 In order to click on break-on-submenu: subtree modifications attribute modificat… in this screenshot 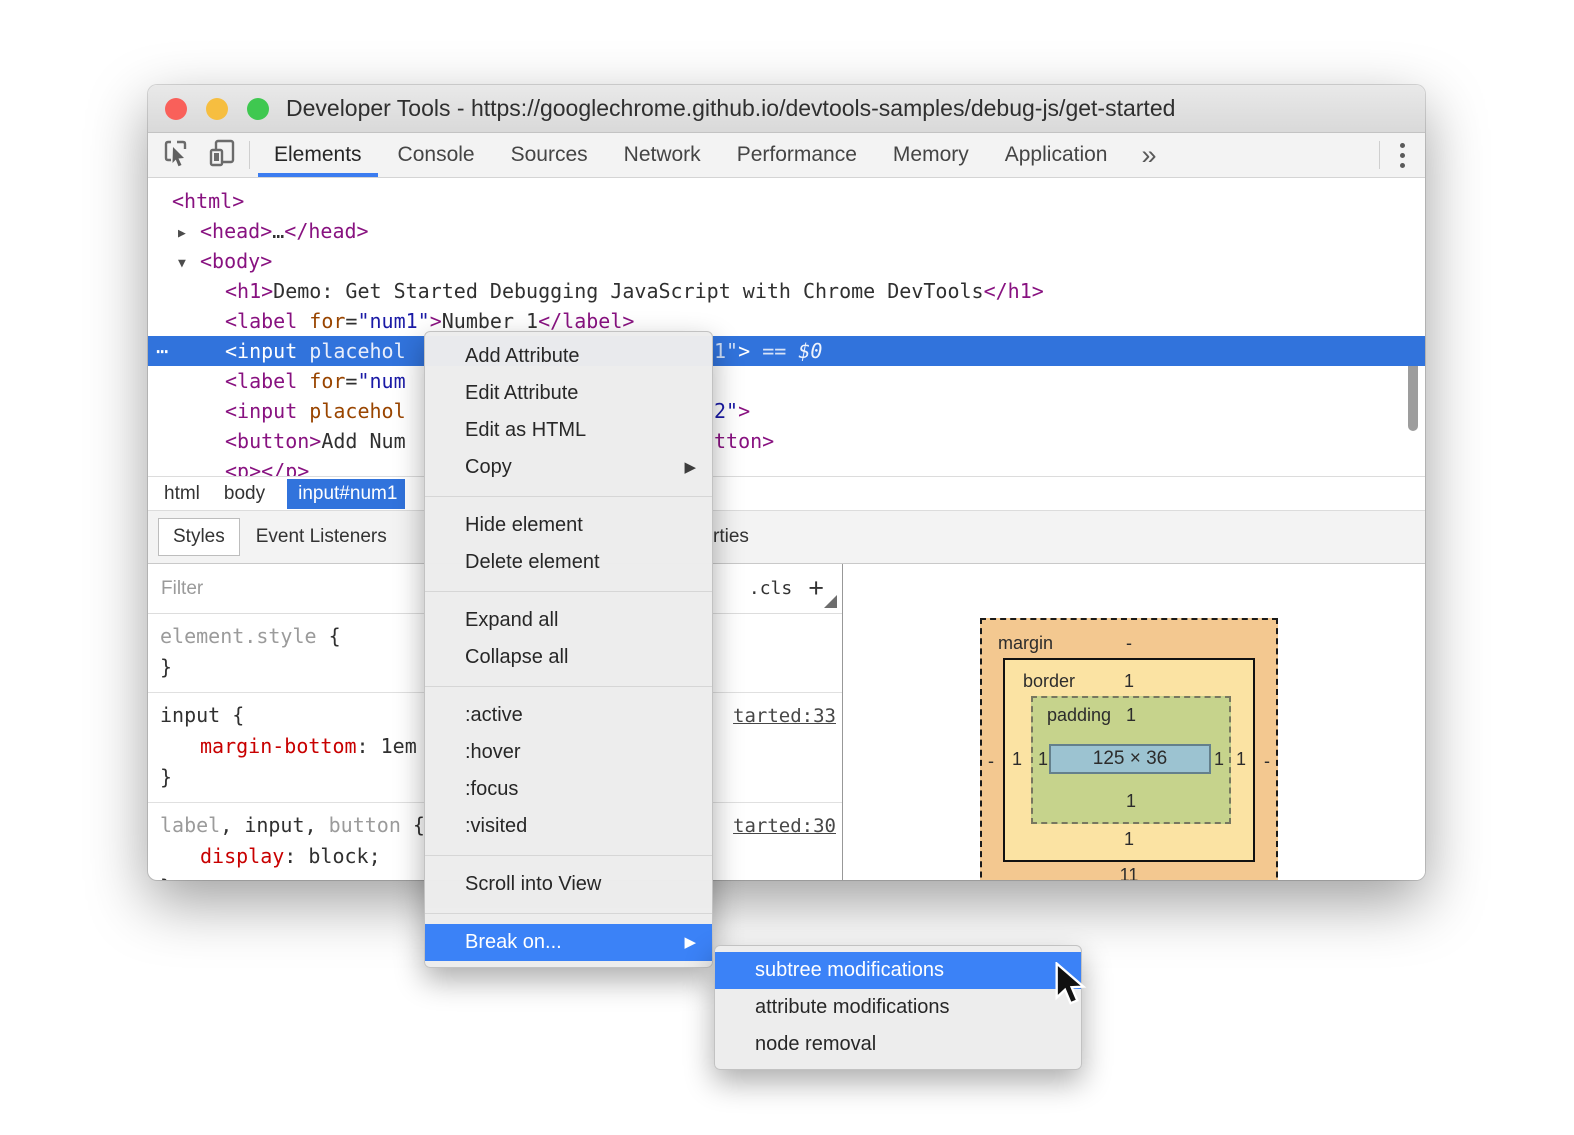, I will do `click(898, 1007)`.